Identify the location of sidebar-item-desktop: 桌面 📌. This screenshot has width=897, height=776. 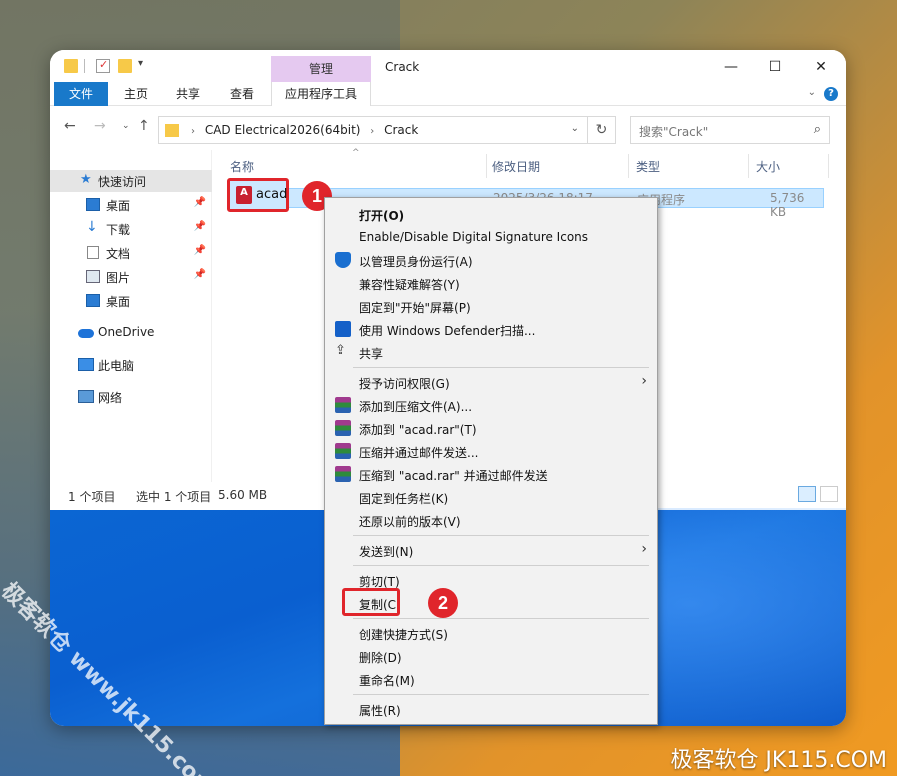
(131, 205).